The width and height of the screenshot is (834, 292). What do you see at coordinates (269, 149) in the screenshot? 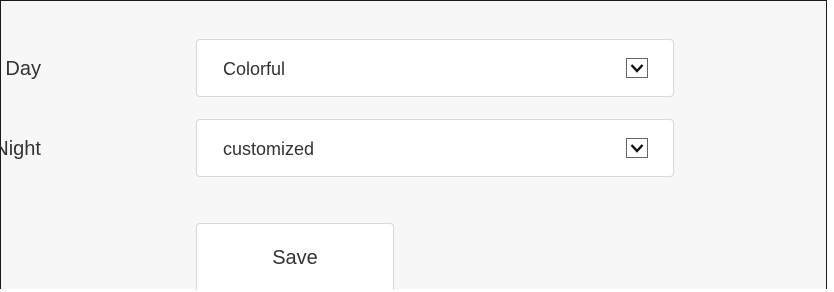
I see `night-select-value: customized` at bounding box center [269, 149].